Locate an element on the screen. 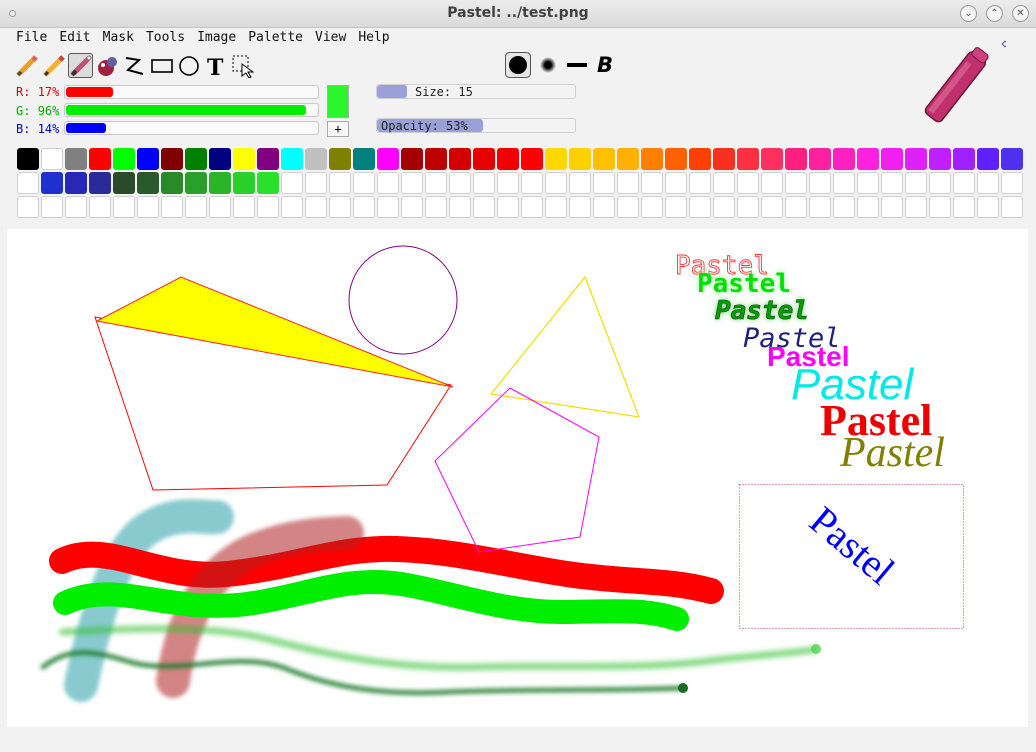  current-color-swatch is located at coordinates (338, 101).